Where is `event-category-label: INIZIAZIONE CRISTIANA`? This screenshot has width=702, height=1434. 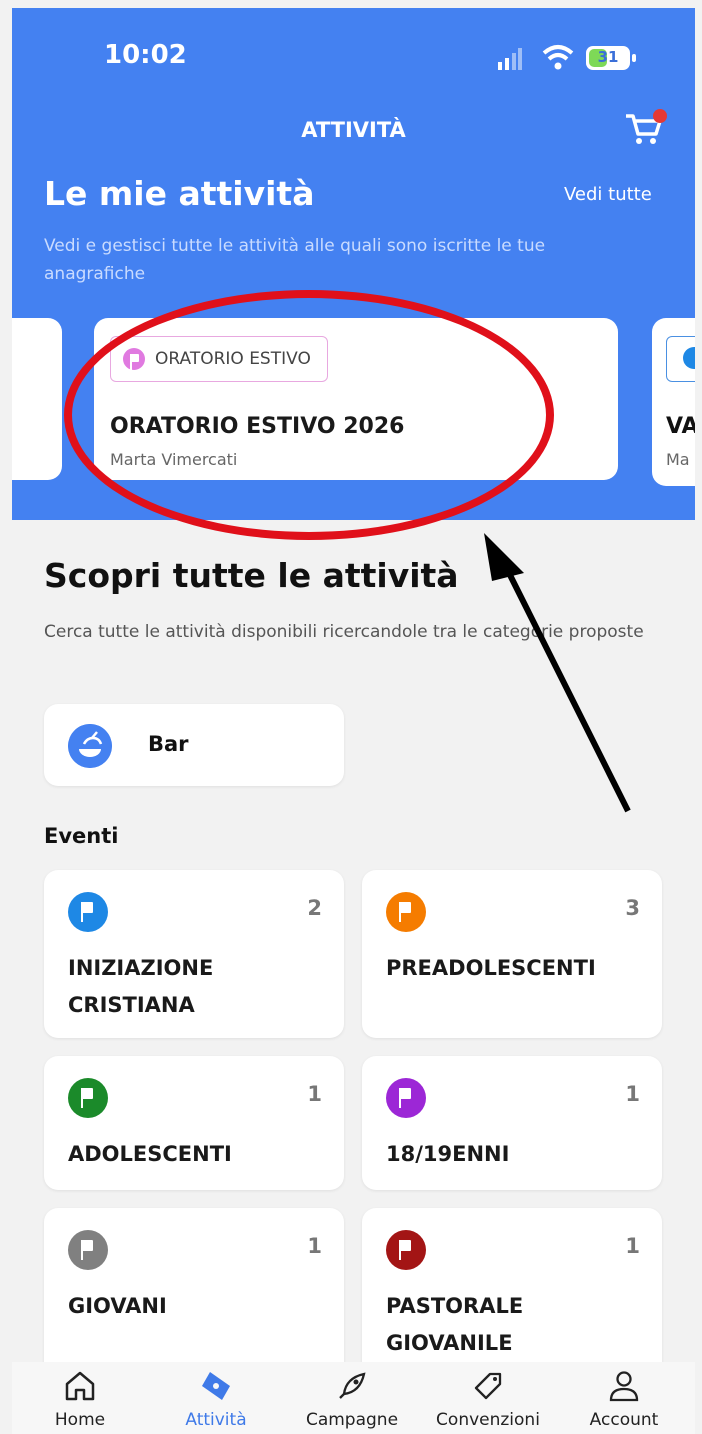
event-category-label: INIZIAZIONE CRISTIANA is located at coordinates (141, 986).